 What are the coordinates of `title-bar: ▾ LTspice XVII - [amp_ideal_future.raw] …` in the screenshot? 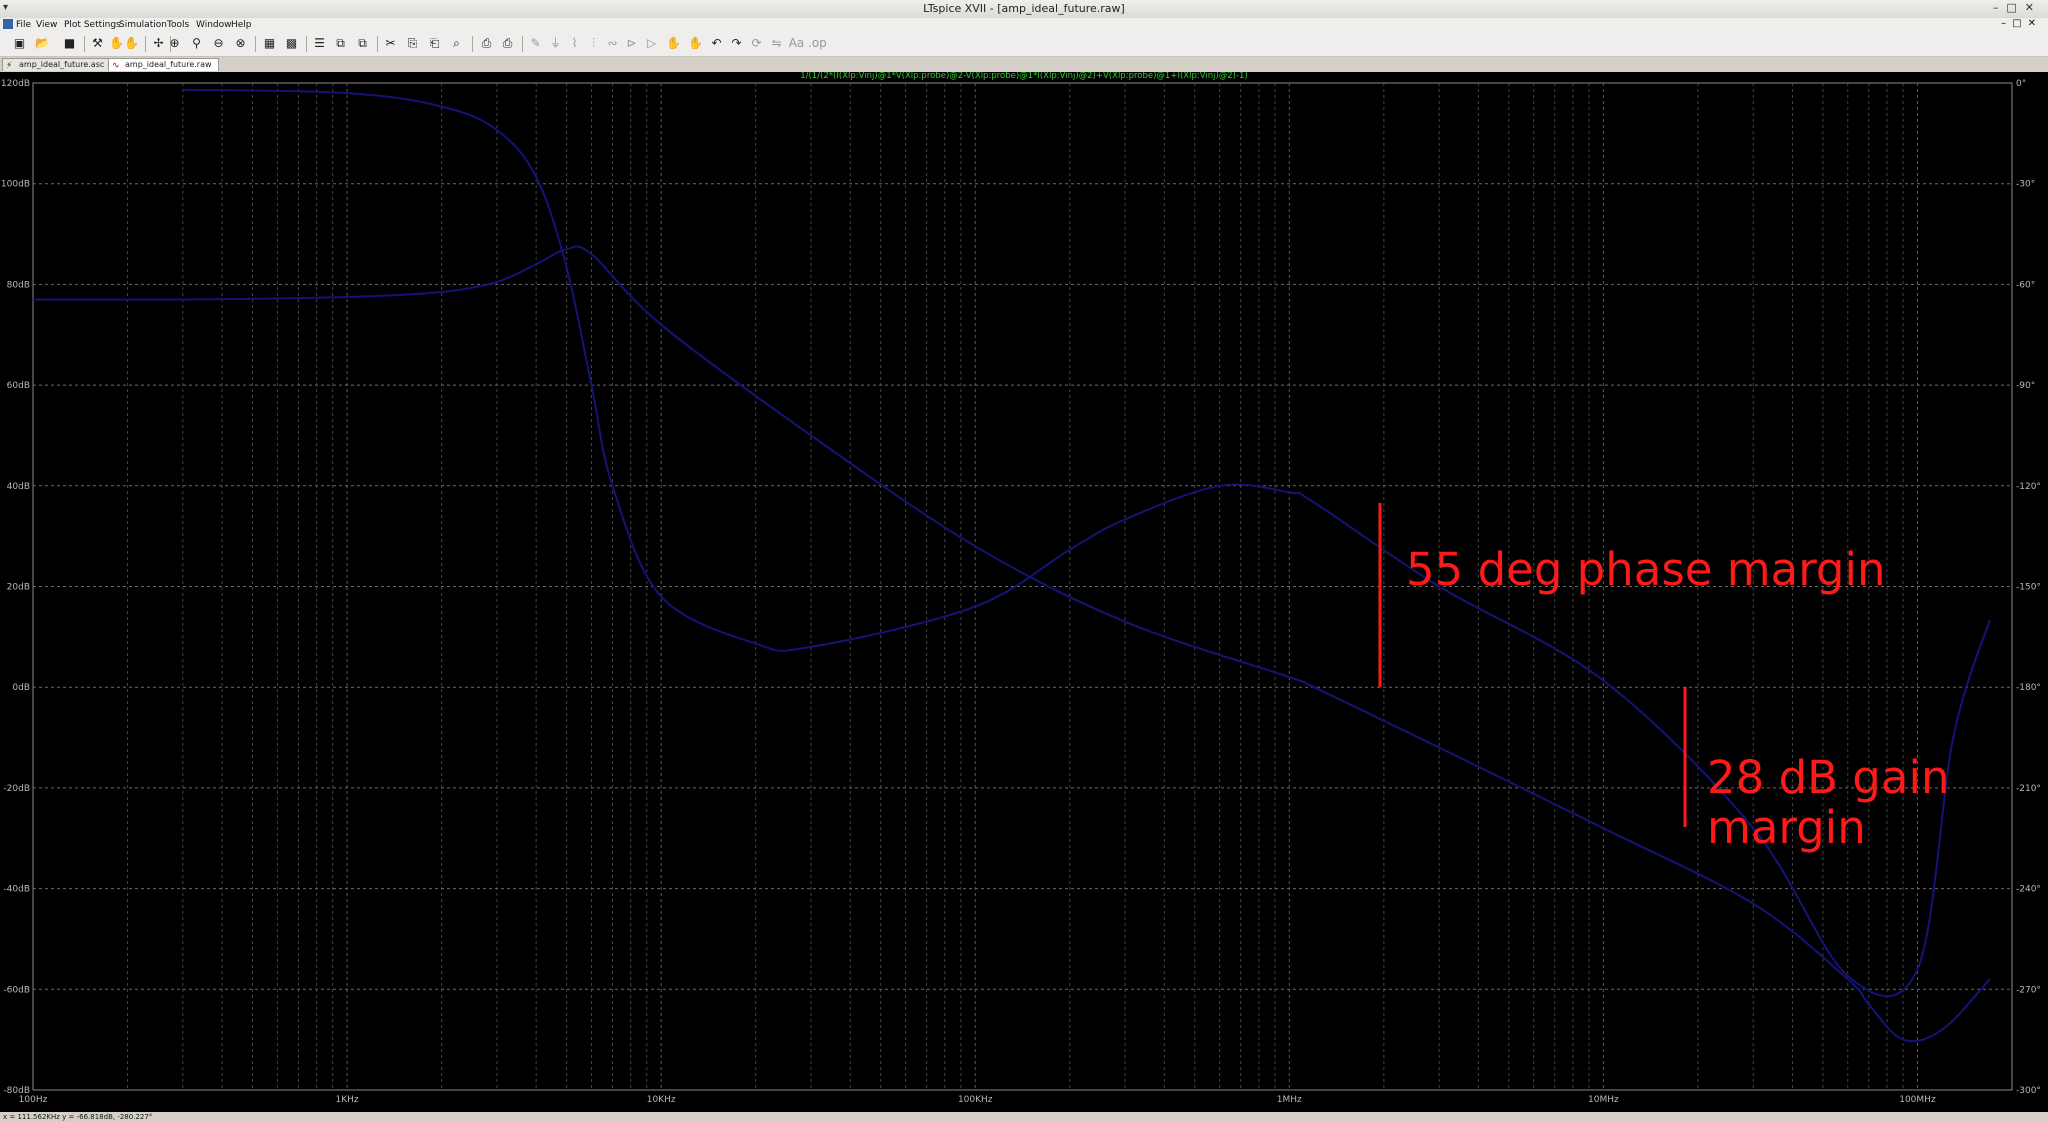 It's located at (1024, 9).